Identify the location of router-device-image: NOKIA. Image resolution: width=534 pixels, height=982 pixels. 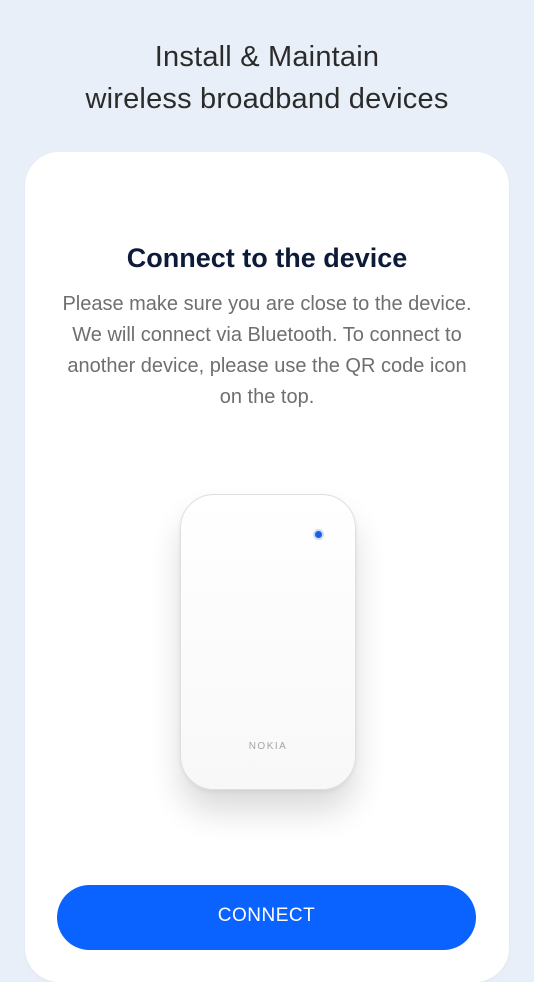
(268, 642).